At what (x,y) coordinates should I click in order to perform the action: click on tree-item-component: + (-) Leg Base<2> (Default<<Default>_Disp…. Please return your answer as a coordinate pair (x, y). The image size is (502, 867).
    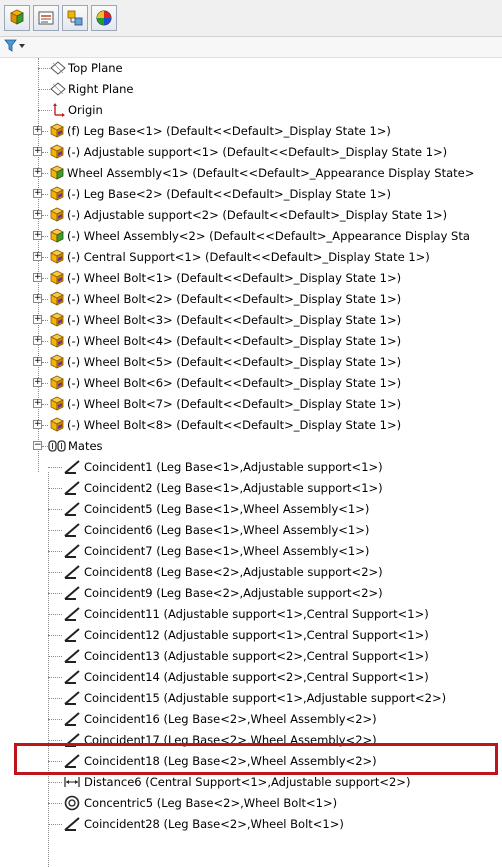
    Looking at the image, I should click on (251, 194).